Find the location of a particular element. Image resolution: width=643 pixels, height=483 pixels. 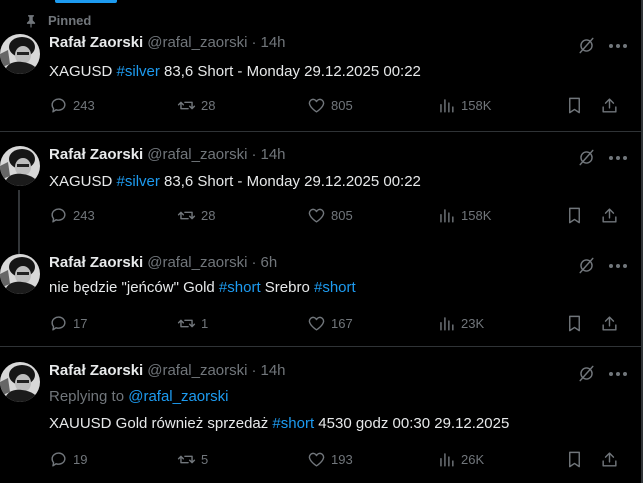

reply-button: 17 is located at coordinates (68, 323).